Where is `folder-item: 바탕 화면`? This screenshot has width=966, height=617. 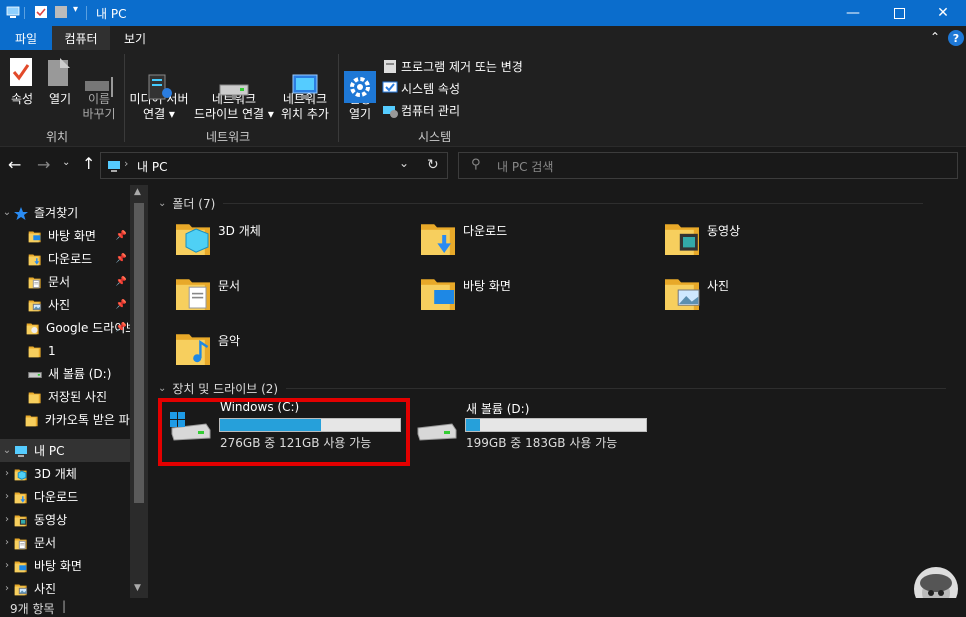
folder-item: 바탕 화면 is located at coordinates (529, 296).